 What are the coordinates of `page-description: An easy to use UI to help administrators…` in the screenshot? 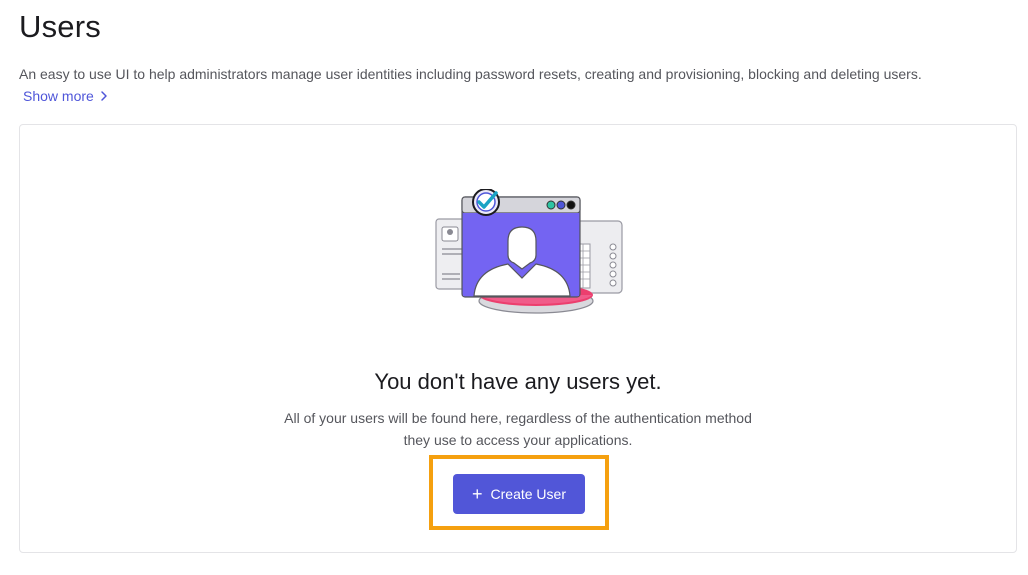 It's located at (470, 74).